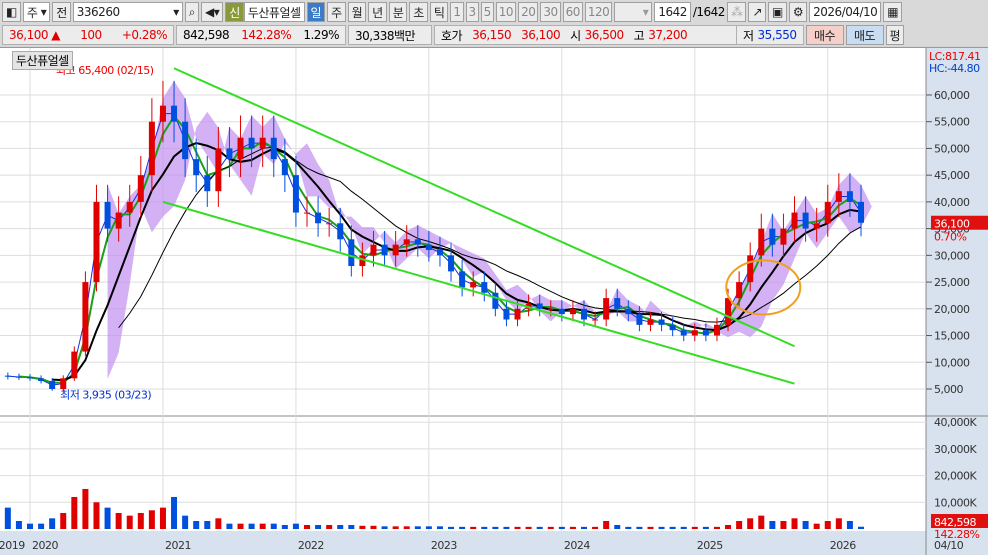 Image resolution: width=988 pixels, height=555 pixels. I want to click on minute-120: 120, so click(598, 12).